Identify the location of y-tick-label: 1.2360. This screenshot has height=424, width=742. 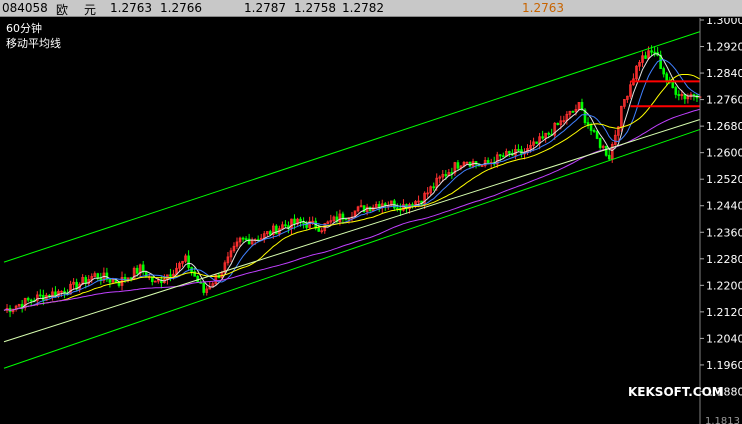
(724, 232).